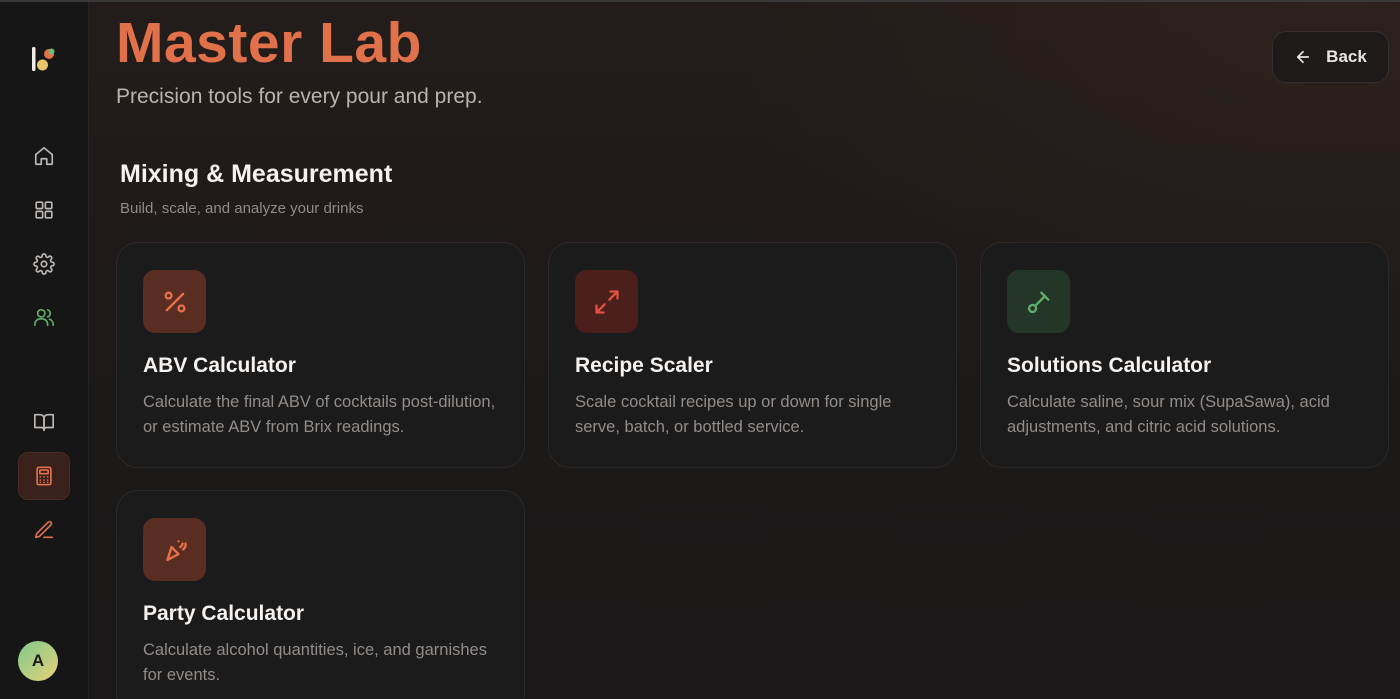 The width and height of the screenshot is (1400, 699). I want to click on expand-arrows-icon, so click(606, 301).